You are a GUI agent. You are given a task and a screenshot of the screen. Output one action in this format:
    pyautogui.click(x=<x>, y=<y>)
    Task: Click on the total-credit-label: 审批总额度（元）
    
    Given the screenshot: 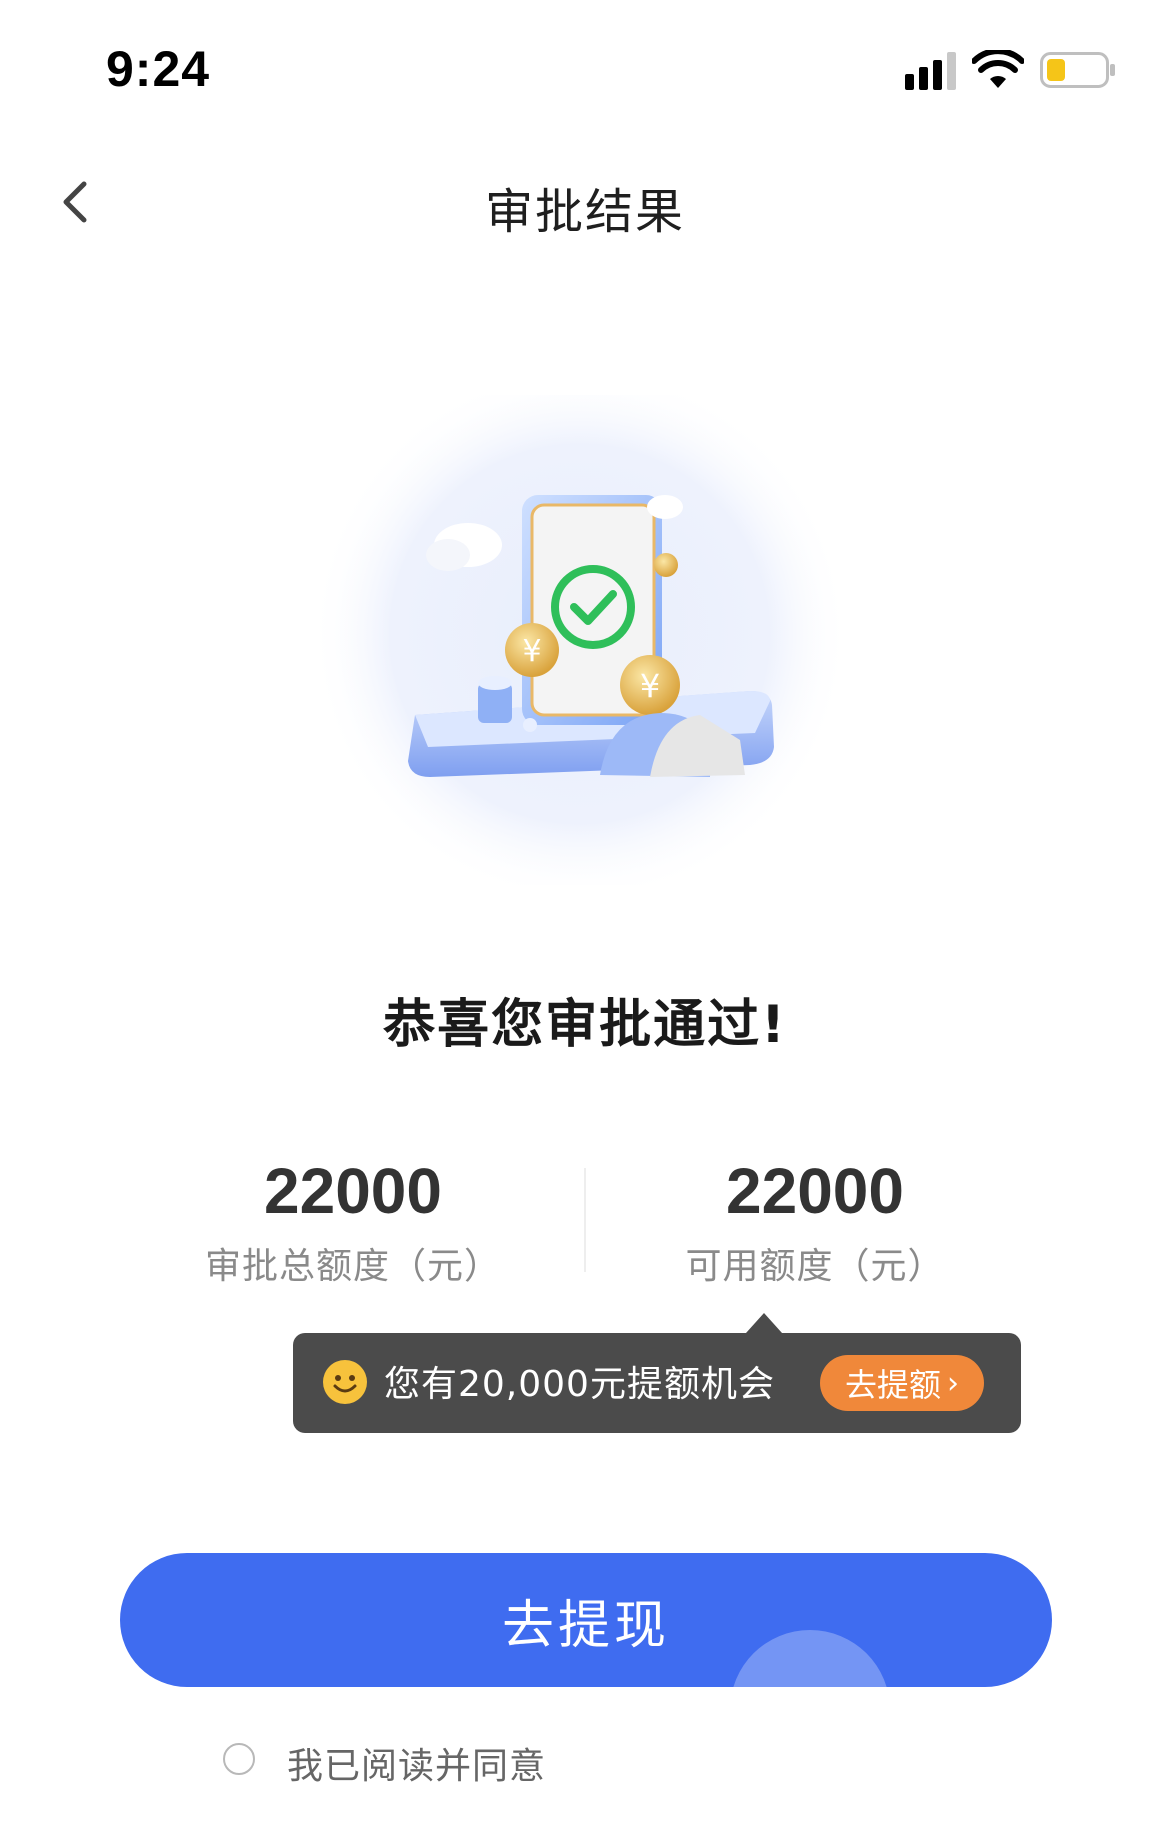 What is the action you would take?
    pyautogui.click(x=352, y=1266)
    